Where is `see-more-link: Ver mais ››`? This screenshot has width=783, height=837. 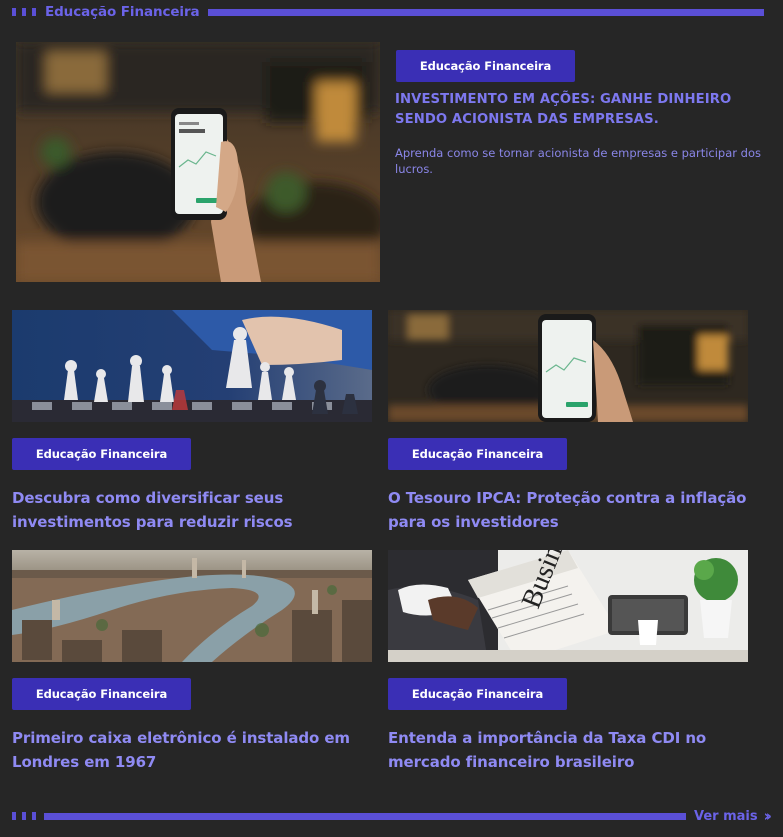
see-more-link: Ver mais ›› is located at coordinates (733, 816).